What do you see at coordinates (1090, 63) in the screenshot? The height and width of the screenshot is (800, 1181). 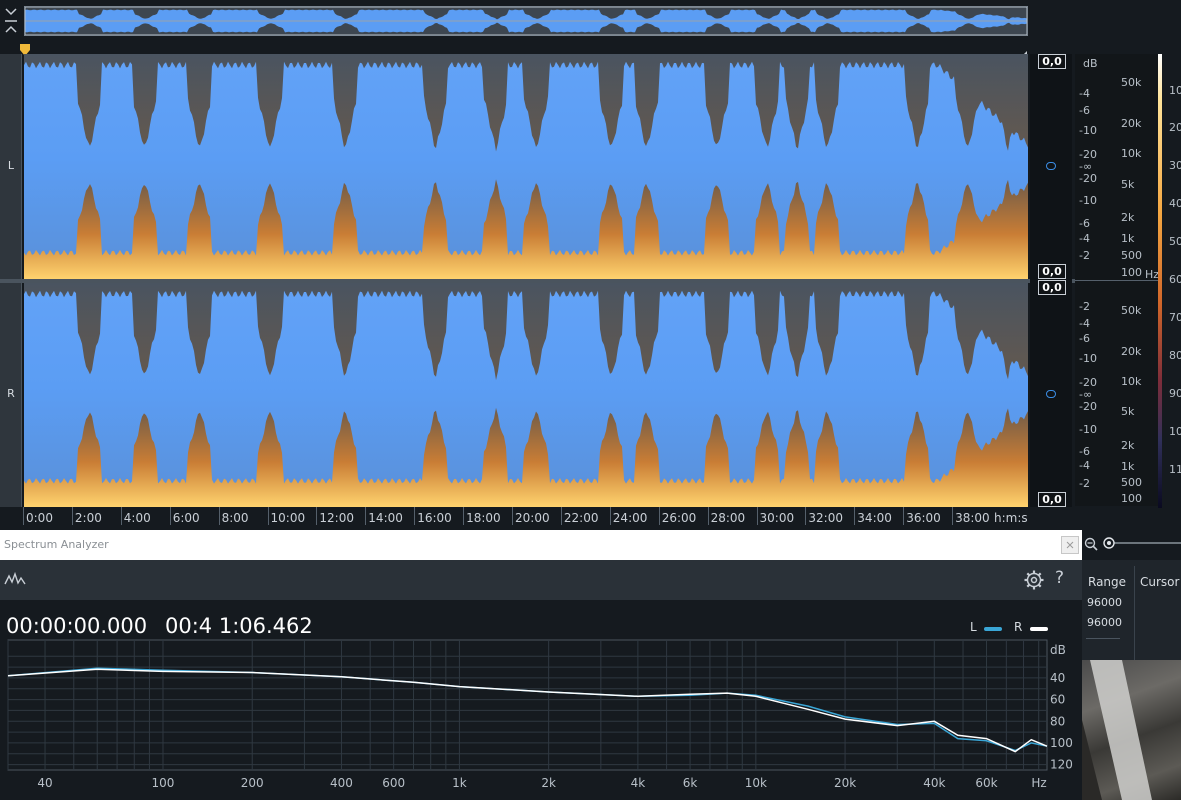 I see `db-unit-label: dB` at bounding box center [1090, 63].